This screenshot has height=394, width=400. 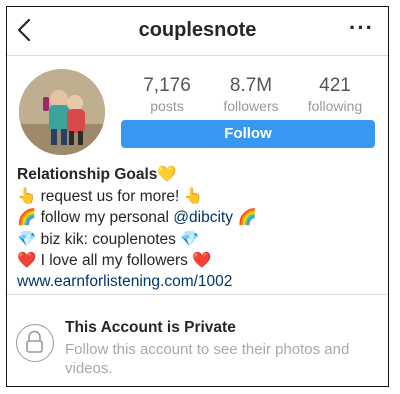 I want to click on profile-username: couplesnote, so click(x=197, y=30).